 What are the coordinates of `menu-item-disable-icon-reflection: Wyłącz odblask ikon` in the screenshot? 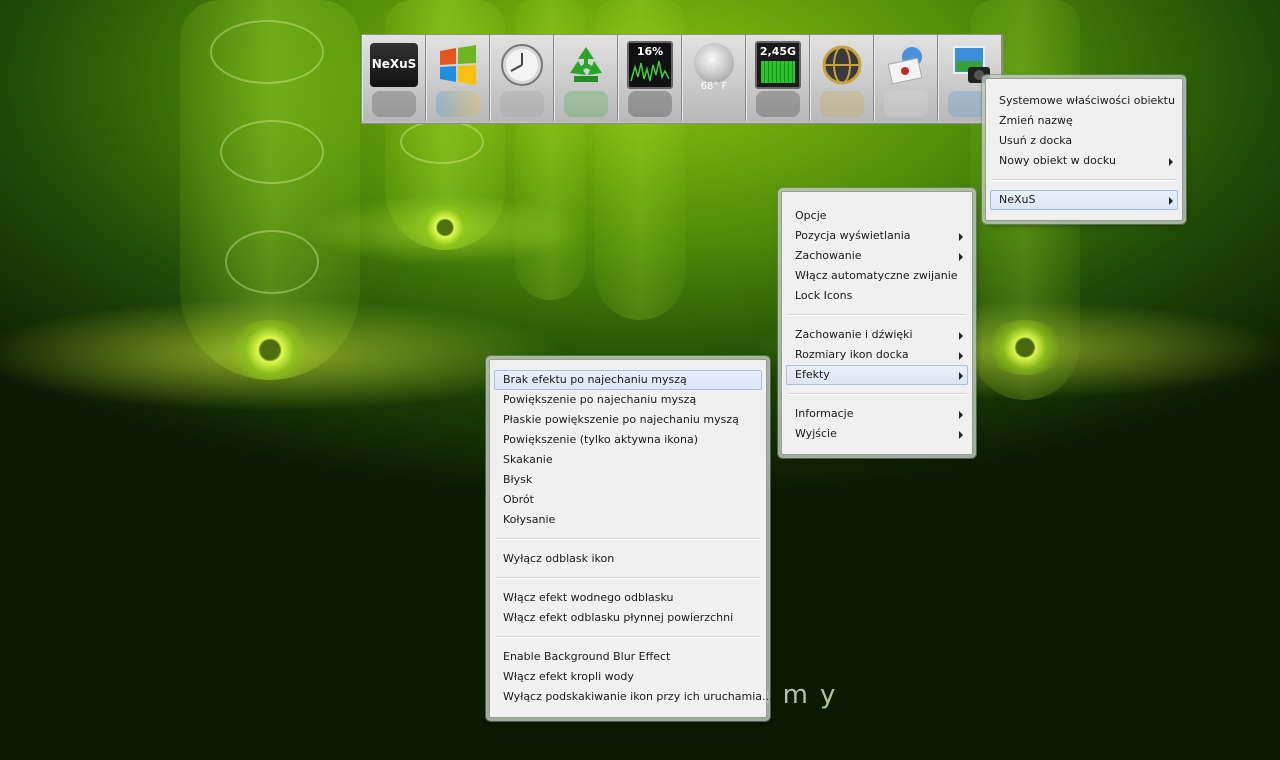 It's located at (628, 559).